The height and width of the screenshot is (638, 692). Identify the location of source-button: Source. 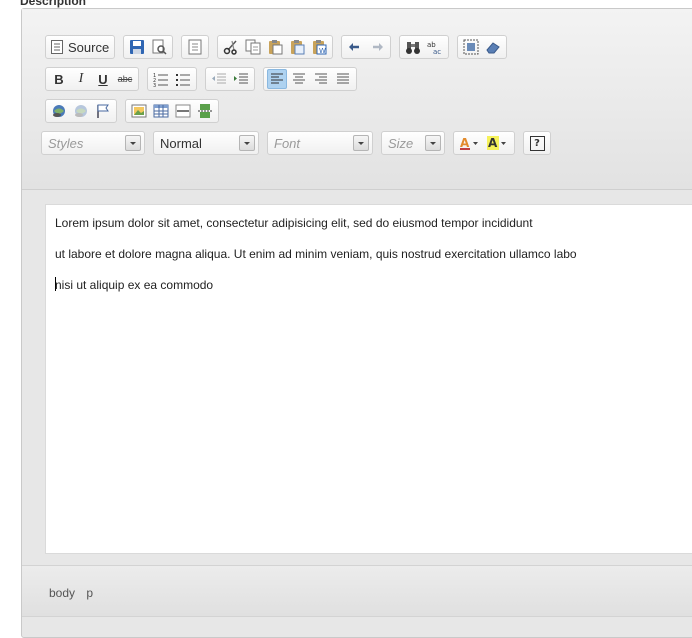
(80, 47).